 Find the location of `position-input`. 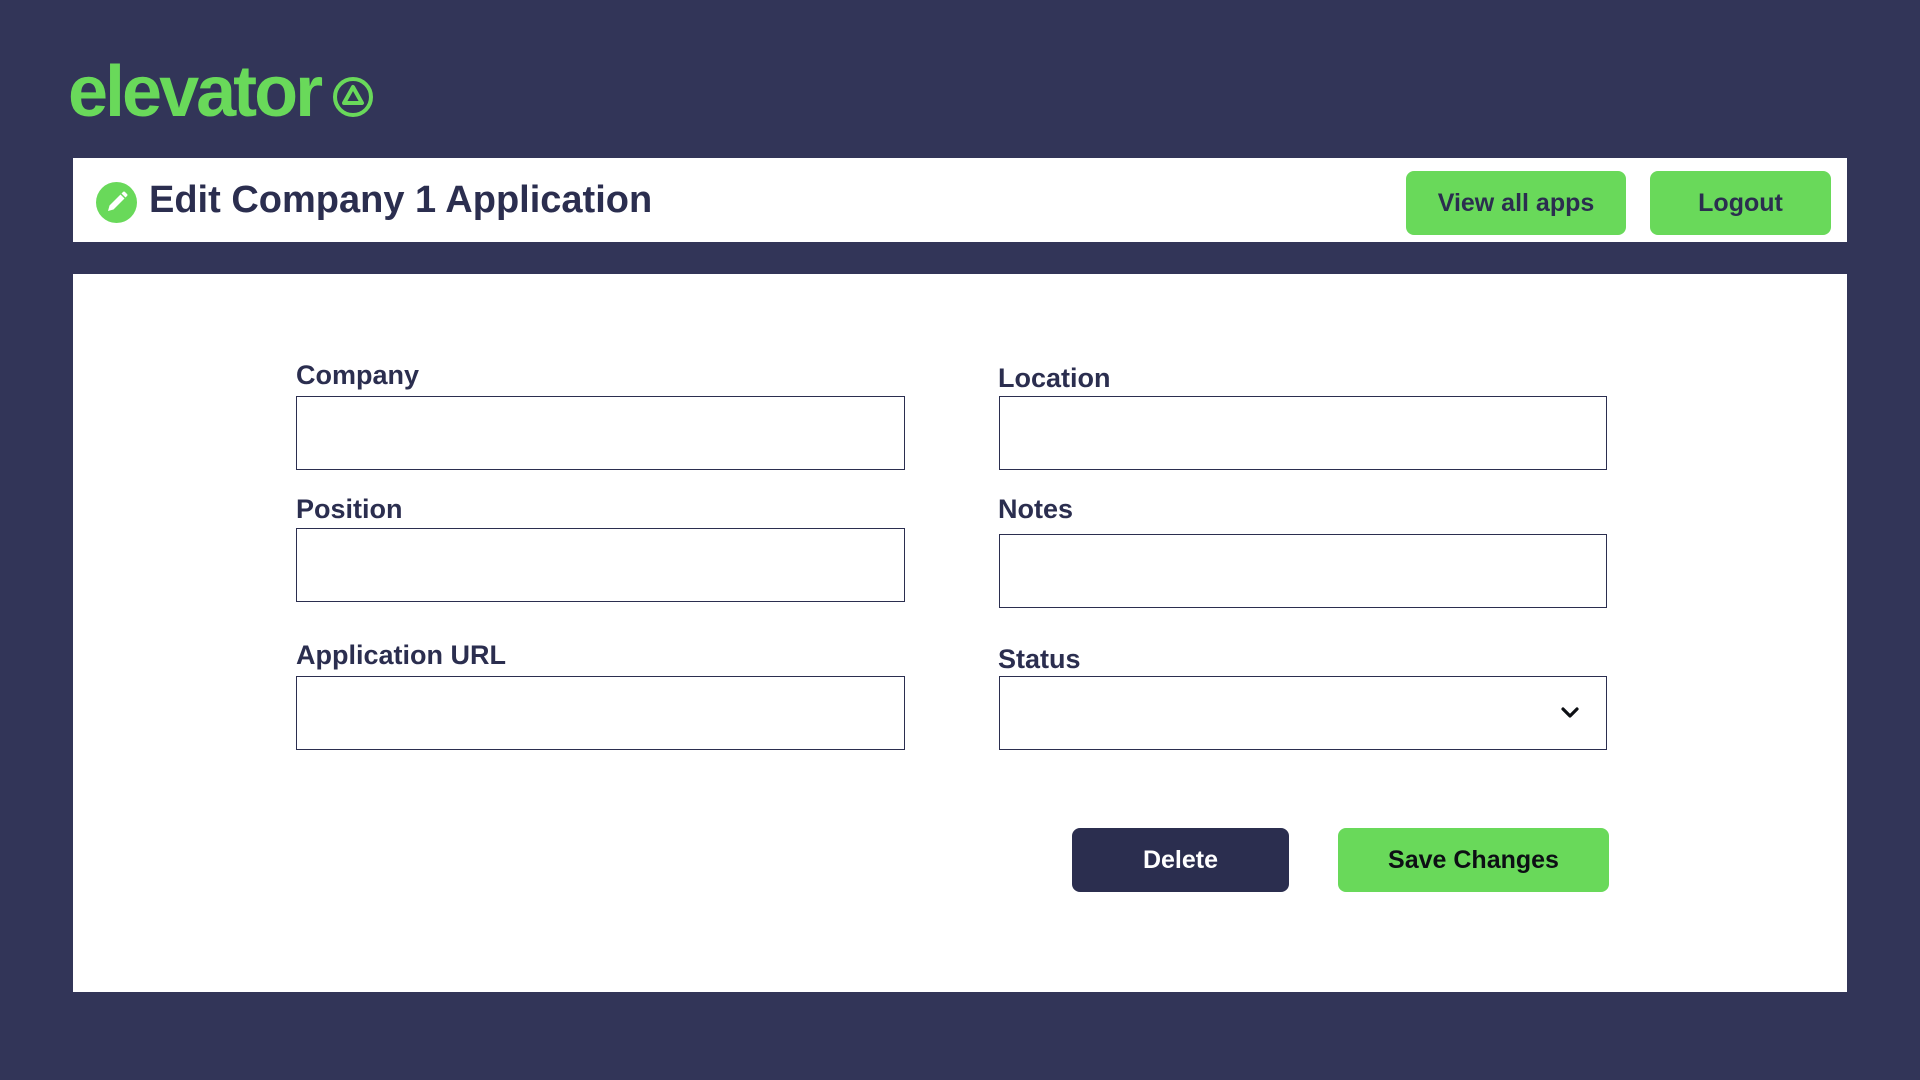

position-input is located at coordinates (600, 565).